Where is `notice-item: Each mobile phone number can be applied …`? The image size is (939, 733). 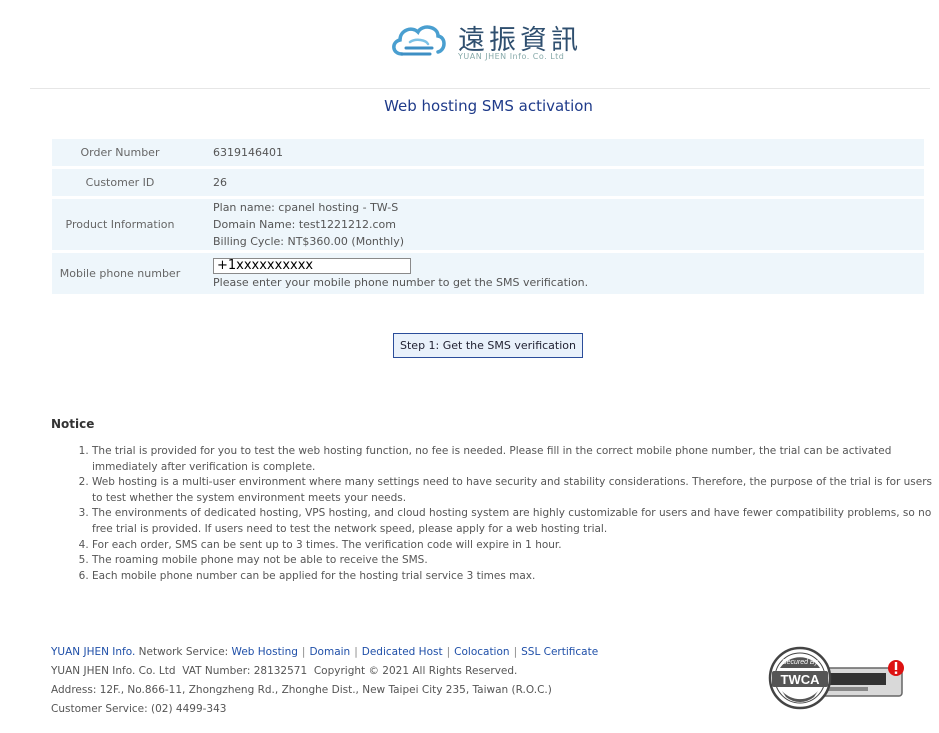 notice-item: Each mobile phone number can be applied … is located at coordinates (515, 577).